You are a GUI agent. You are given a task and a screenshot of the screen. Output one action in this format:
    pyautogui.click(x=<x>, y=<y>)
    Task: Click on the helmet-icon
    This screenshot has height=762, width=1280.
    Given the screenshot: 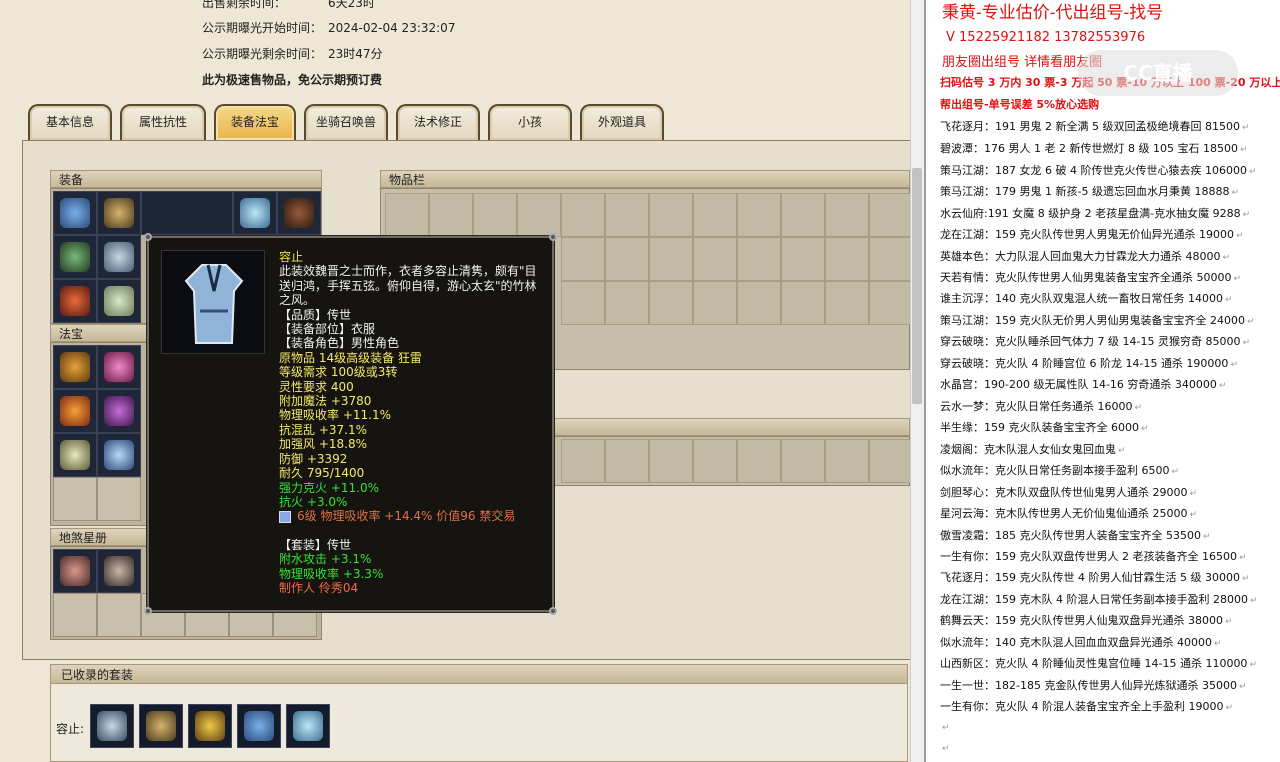 What is the action you would take?
    pyautogui.click(x=75, y=213)
    